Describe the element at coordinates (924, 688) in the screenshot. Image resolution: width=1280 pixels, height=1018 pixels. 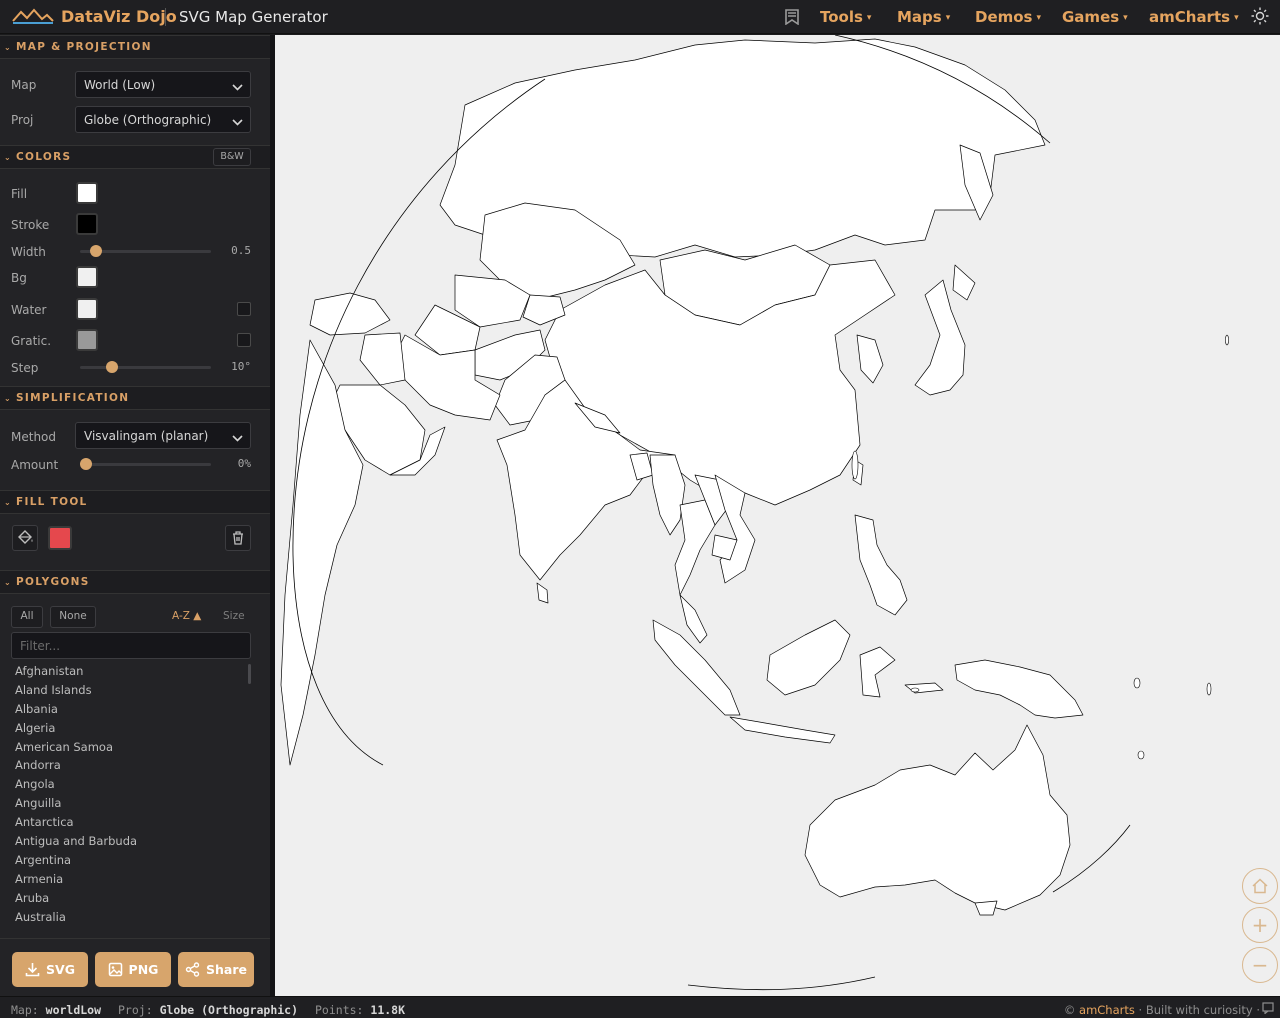
I see `country-timor` at that location.